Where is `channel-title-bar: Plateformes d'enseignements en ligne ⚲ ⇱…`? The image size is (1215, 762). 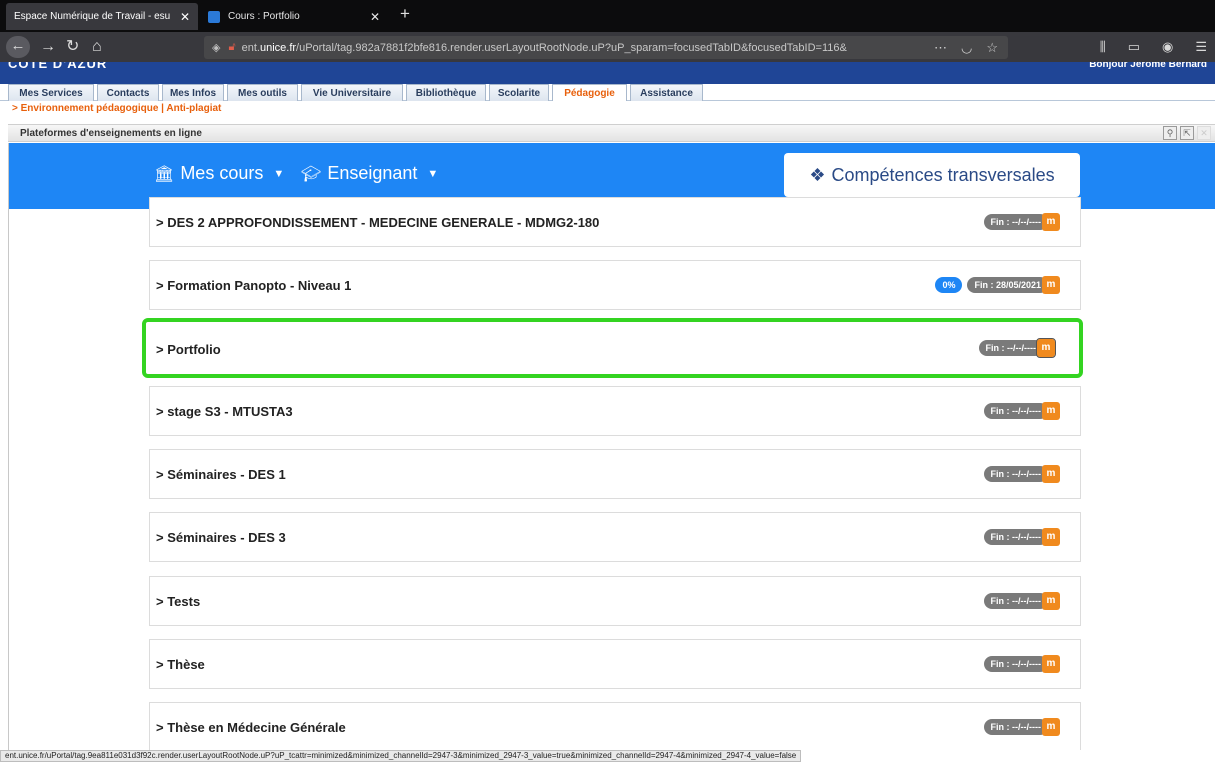
channel-title-bar: Plateformes d'enseignements en ligne ⚲ ⇱… is located at coordinates (611, 133).